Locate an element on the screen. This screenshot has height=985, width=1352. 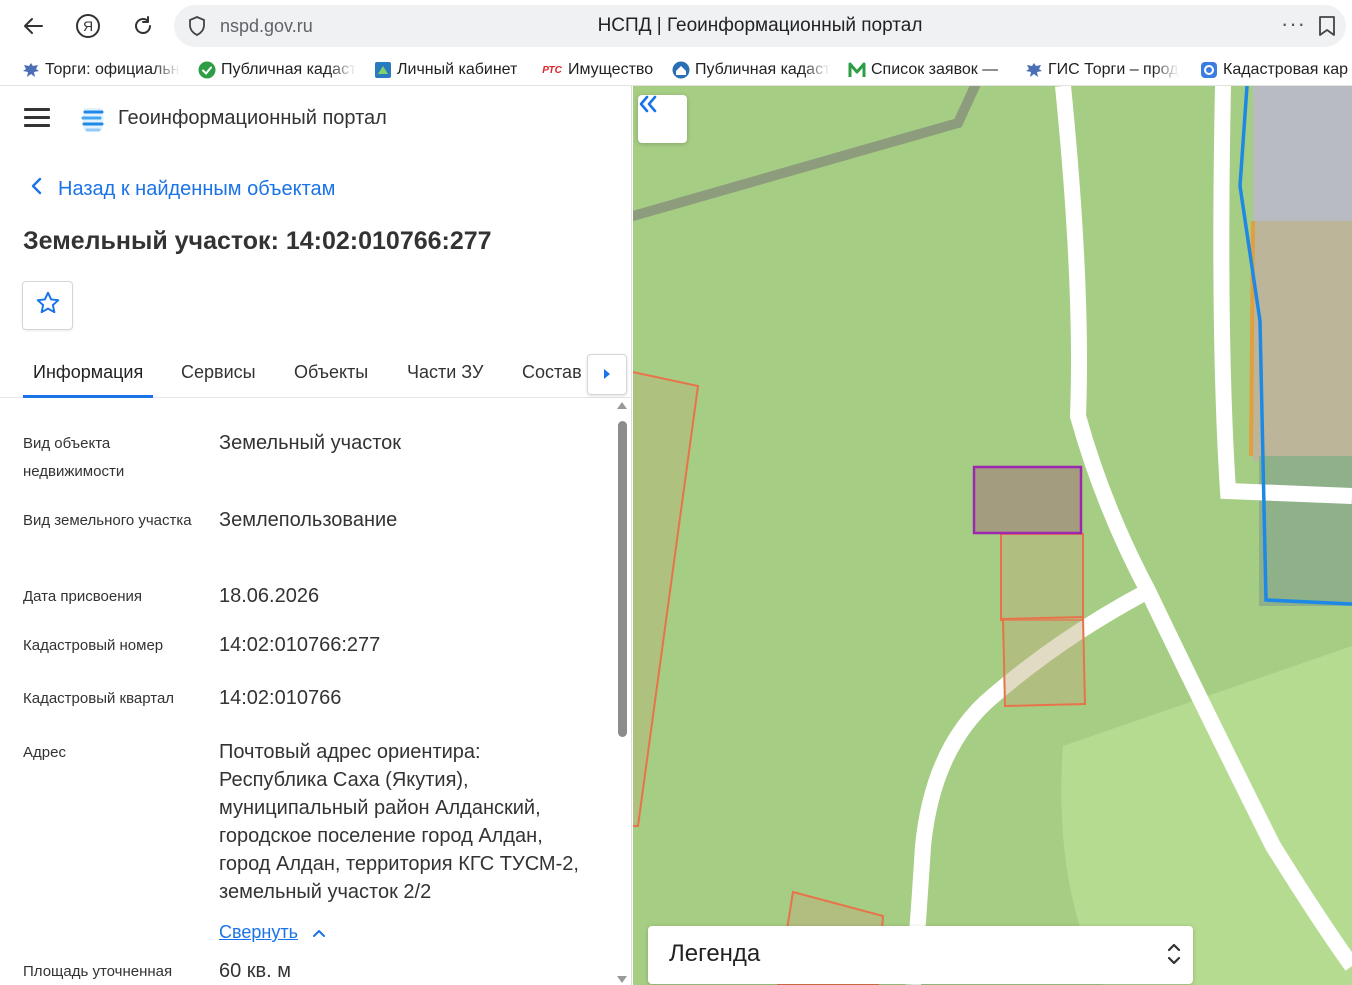
house-icon is located at coordinates (681, 70).